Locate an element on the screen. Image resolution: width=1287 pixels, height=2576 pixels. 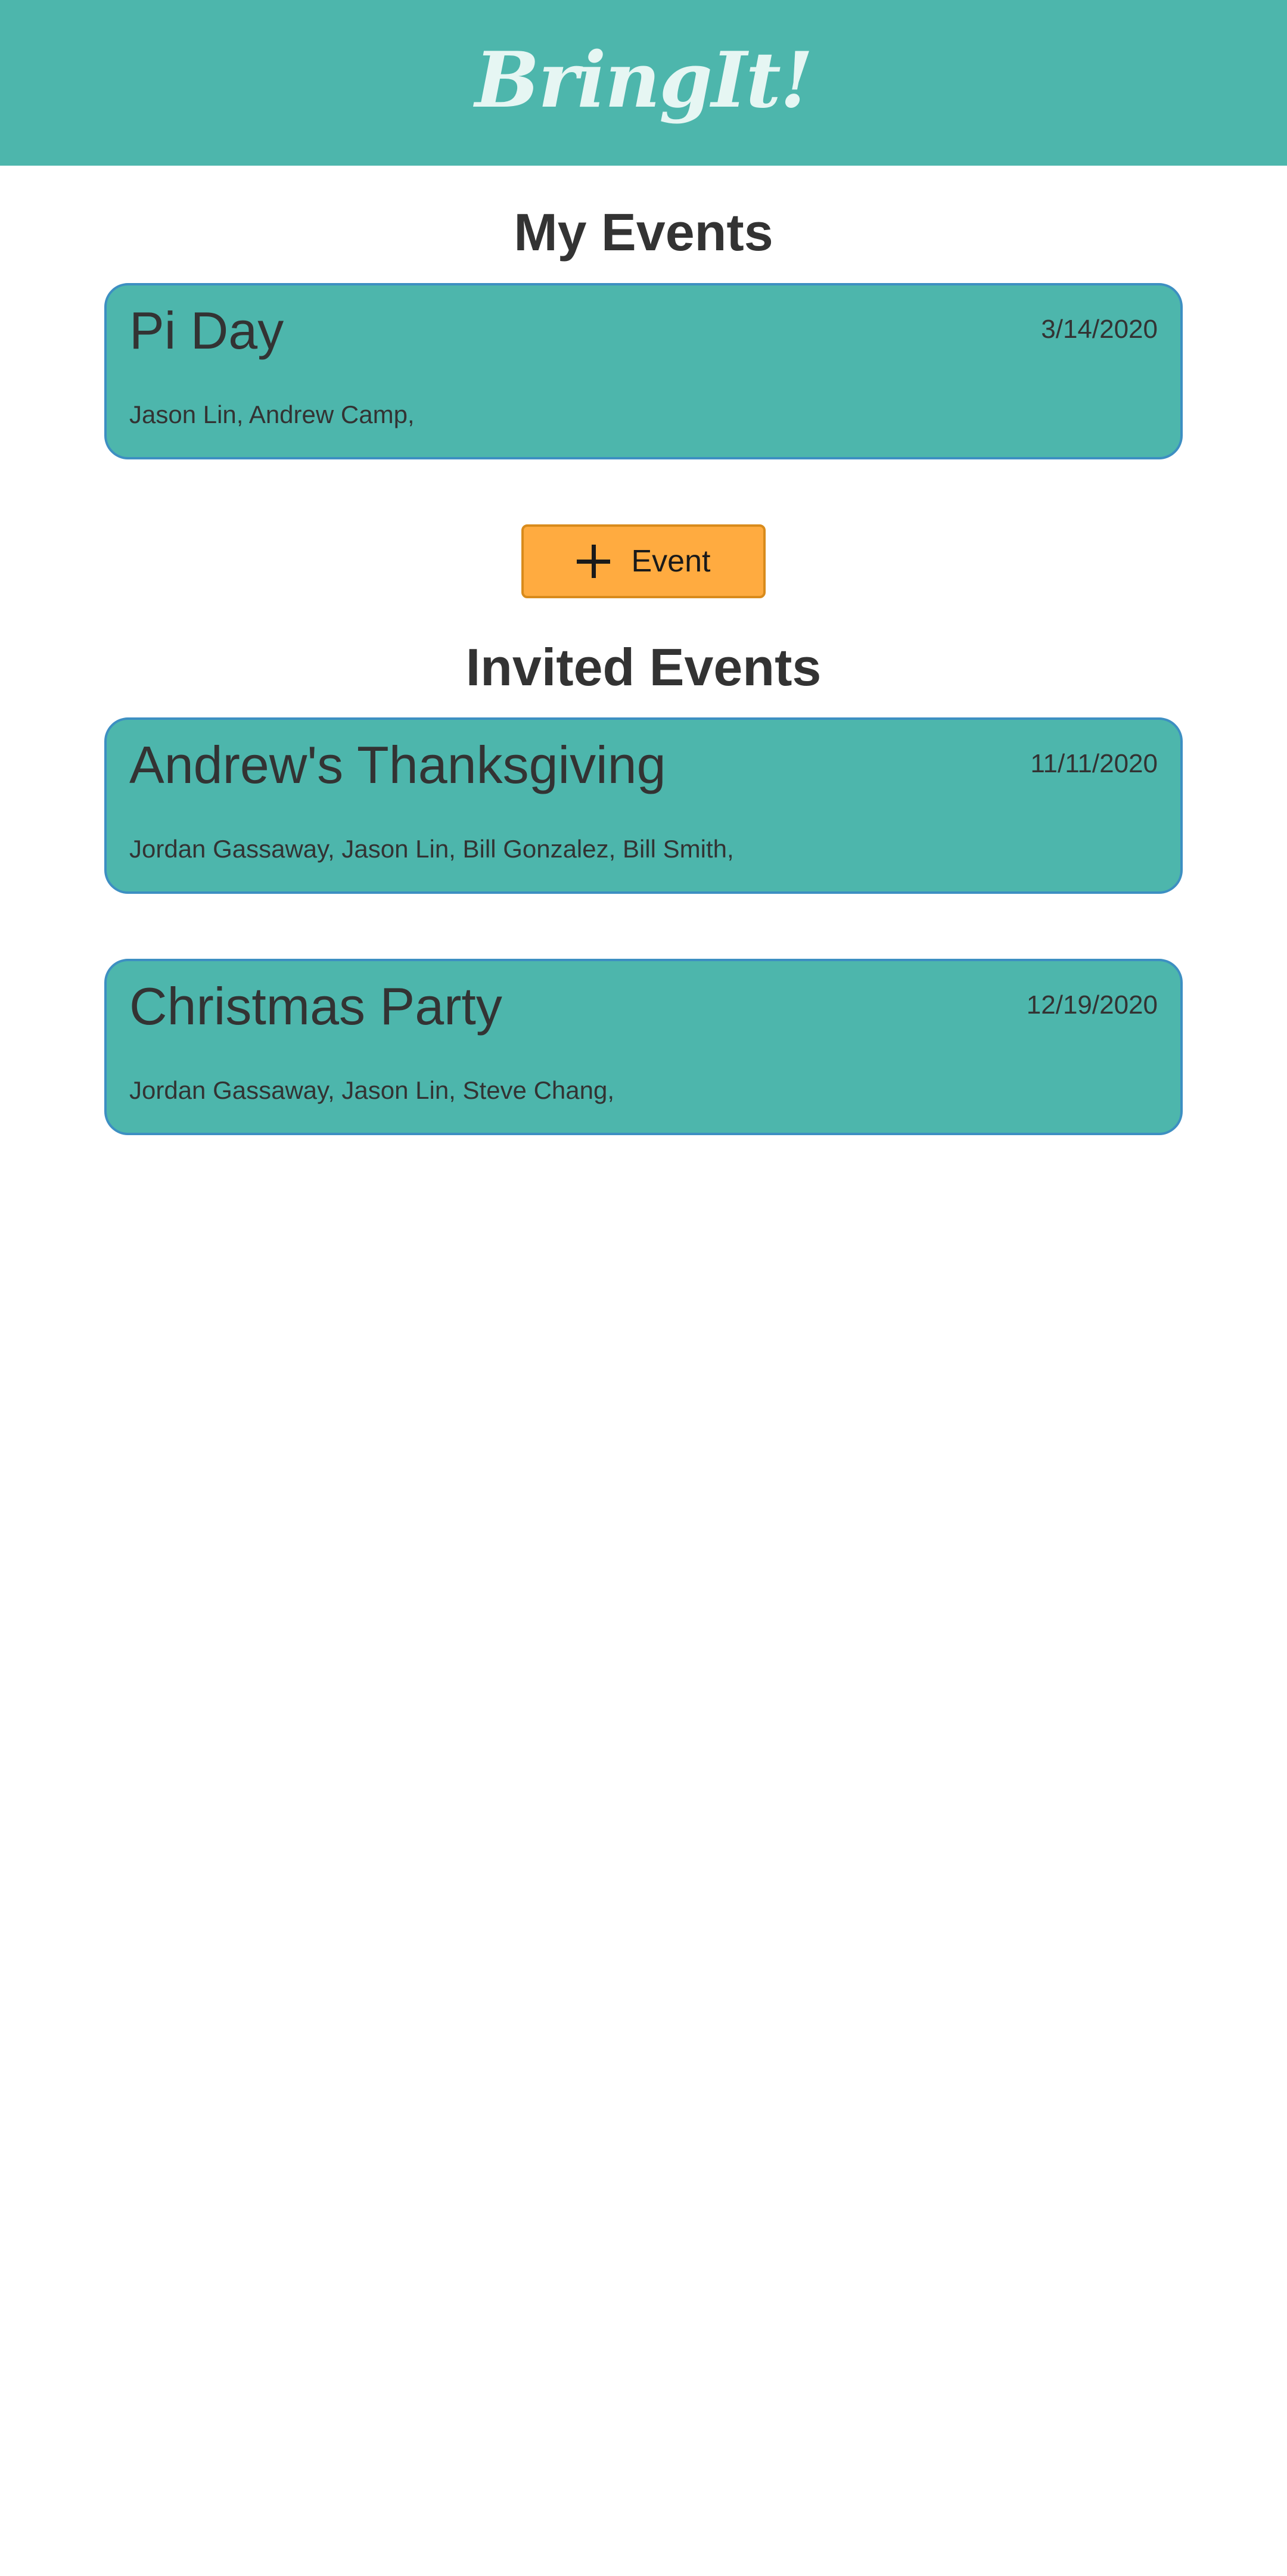
event-date: 12/19/2020 is located at coordinates (1092, 1005).